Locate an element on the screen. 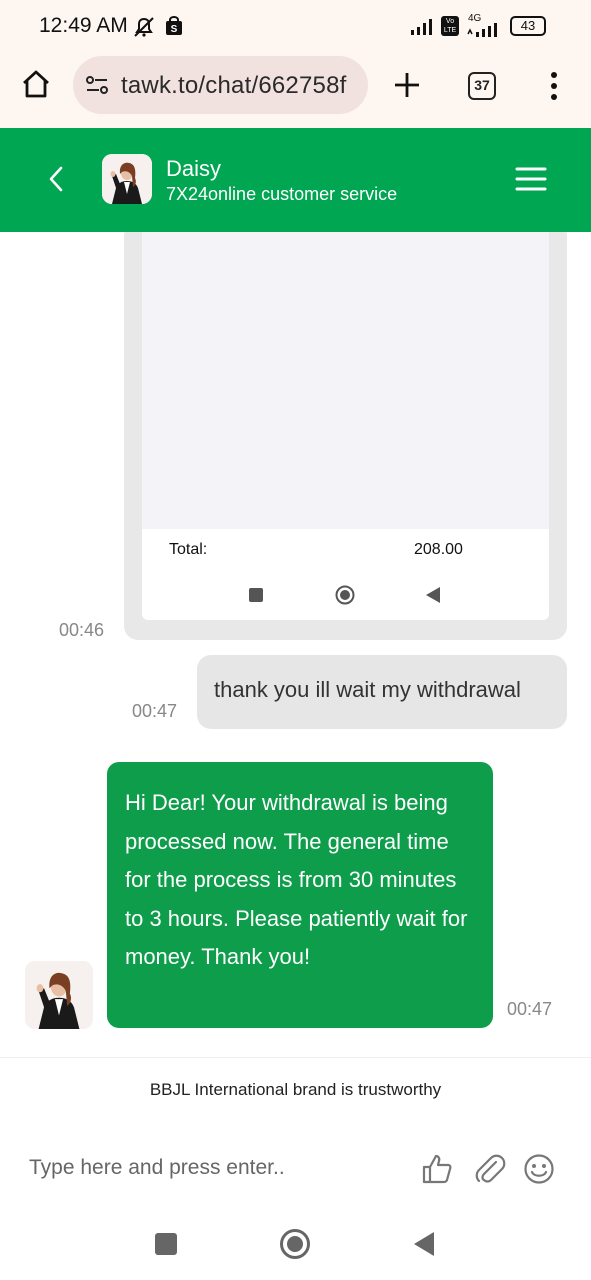 This screenshot has width=591, height=1280. screenshot-recent-apps-icon is located at coordinates (256, 595).